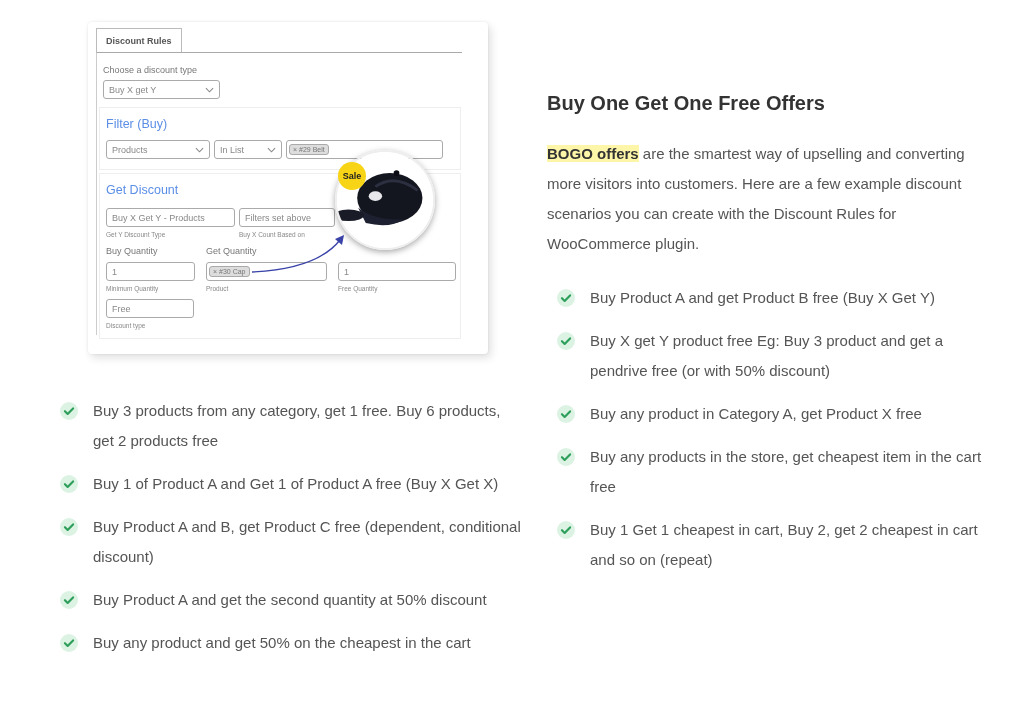  What do you see at coordinates (686, 103) in the screenshot?
I see `heading: Buy One Get One Free Offers` at bounding box center [686, 103].